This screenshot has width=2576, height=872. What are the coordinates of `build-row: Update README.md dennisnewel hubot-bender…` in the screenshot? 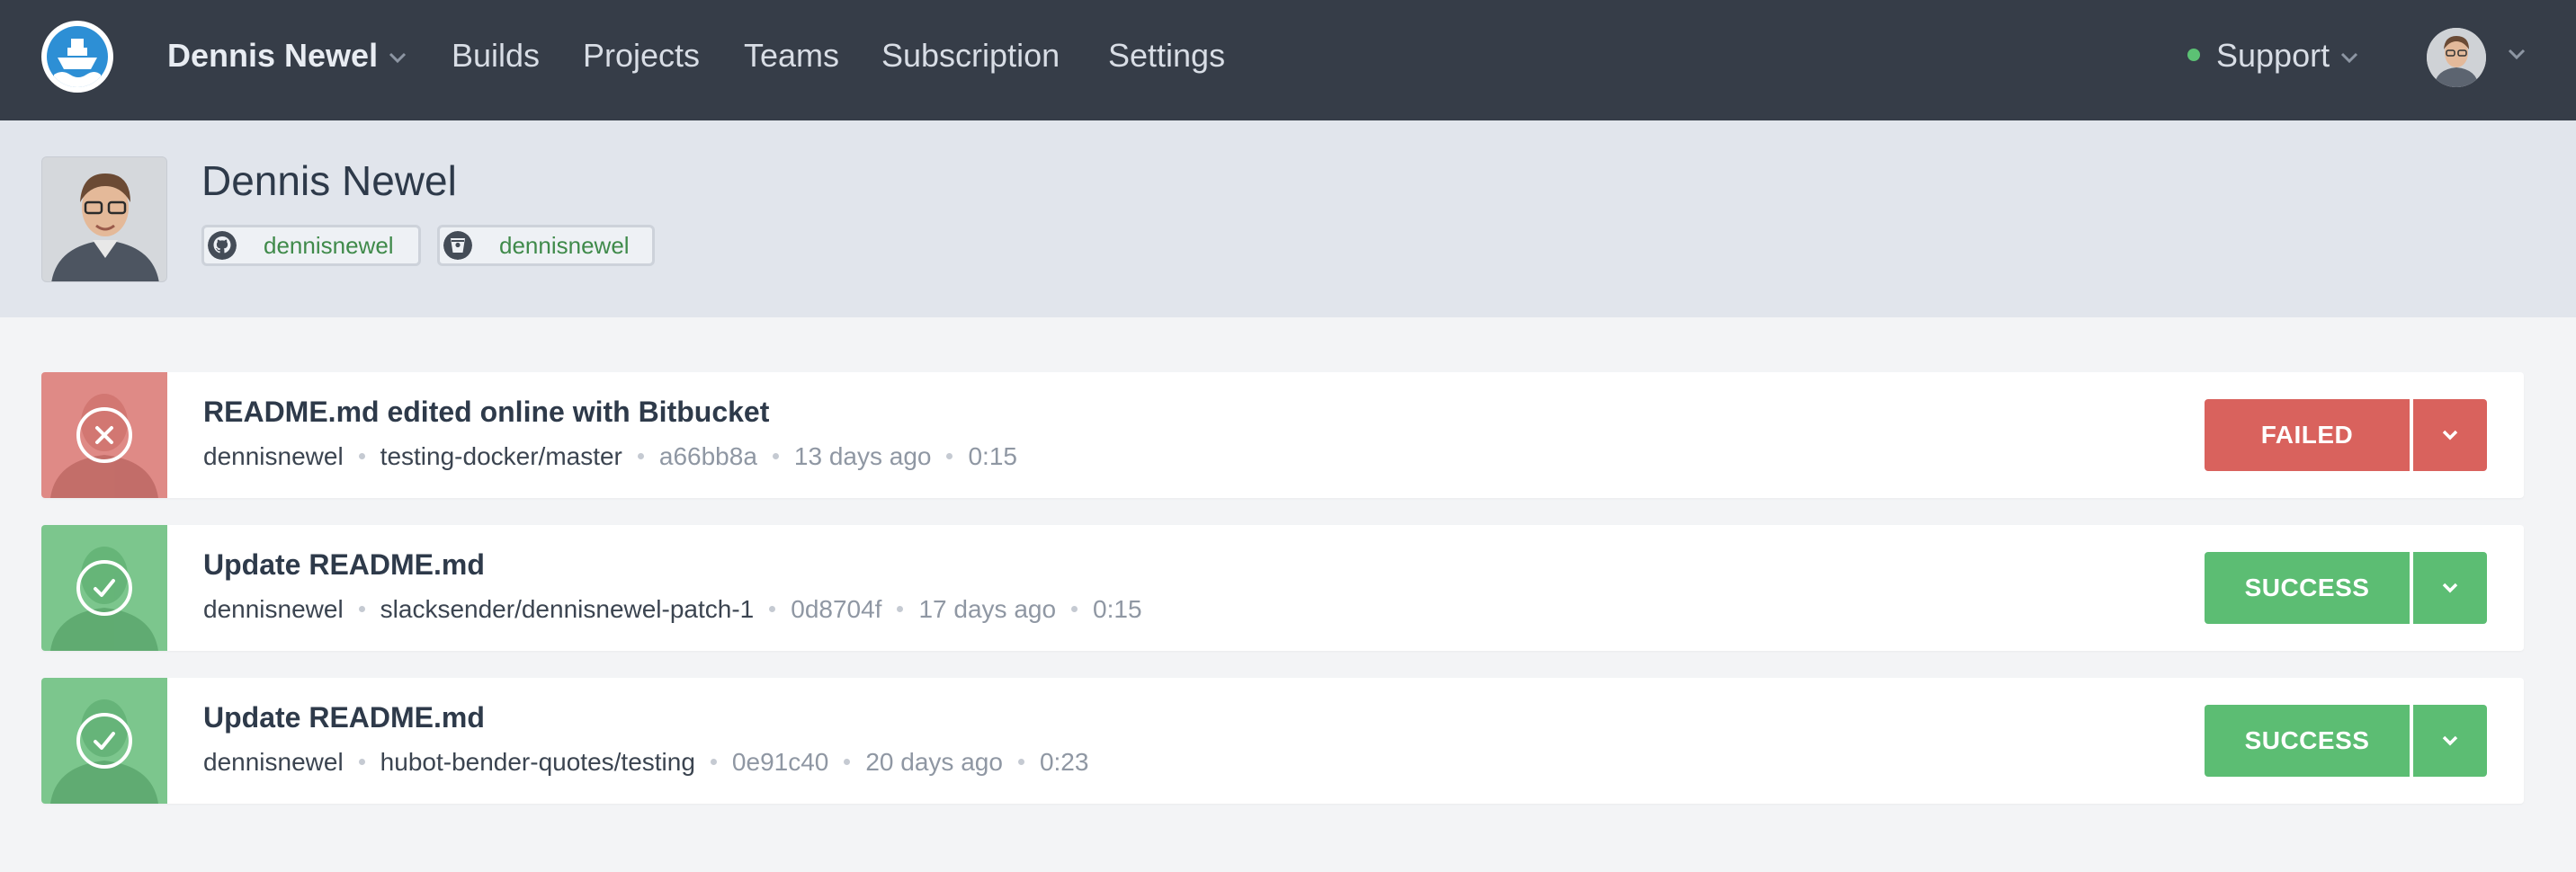 It's located at (1282, 741).